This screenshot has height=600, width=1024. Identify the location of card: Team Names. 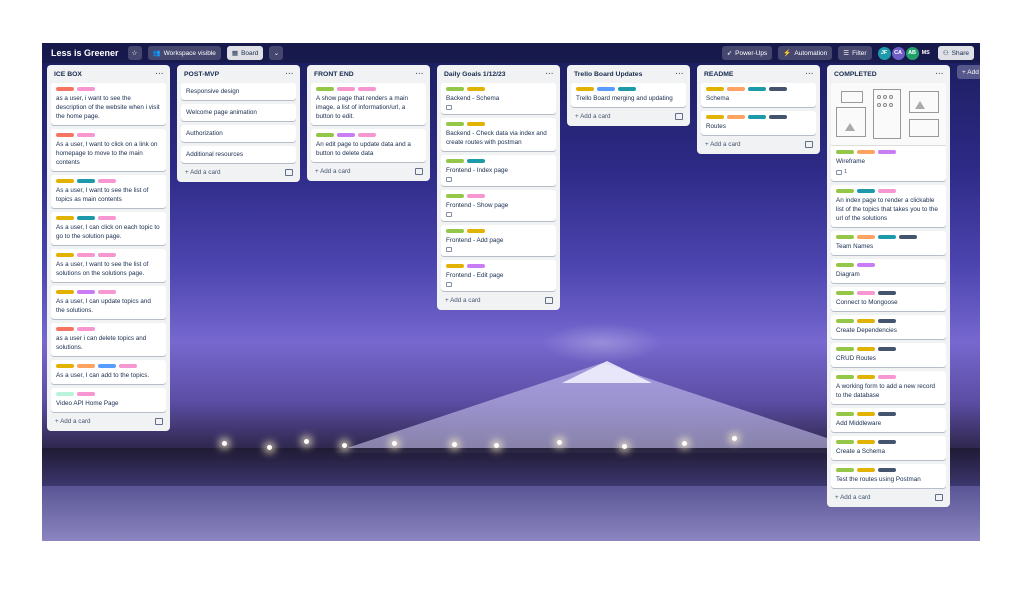
(888, 243).